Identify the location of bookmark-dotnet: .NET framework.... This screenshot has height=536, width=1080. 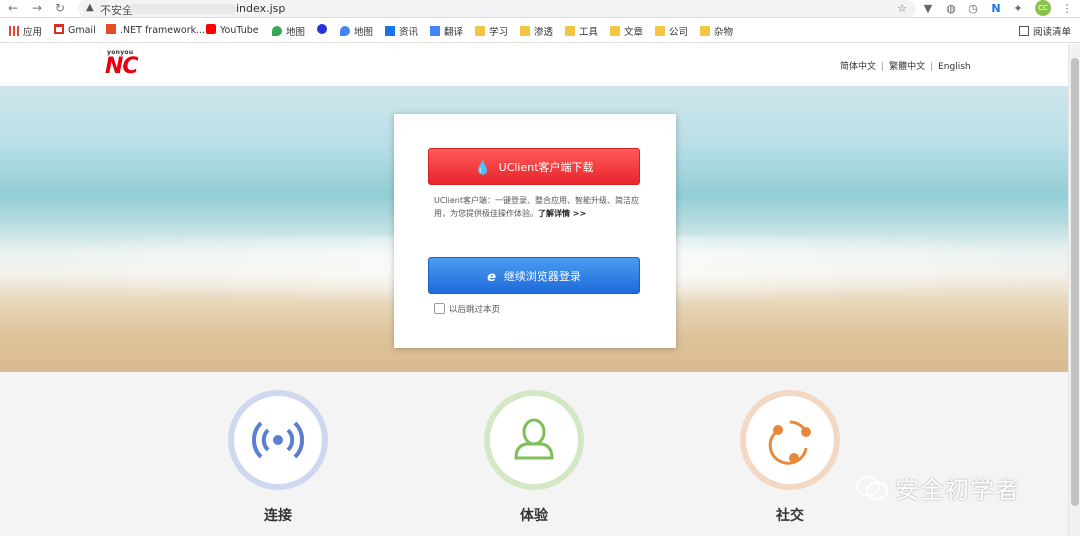
(155, 30).